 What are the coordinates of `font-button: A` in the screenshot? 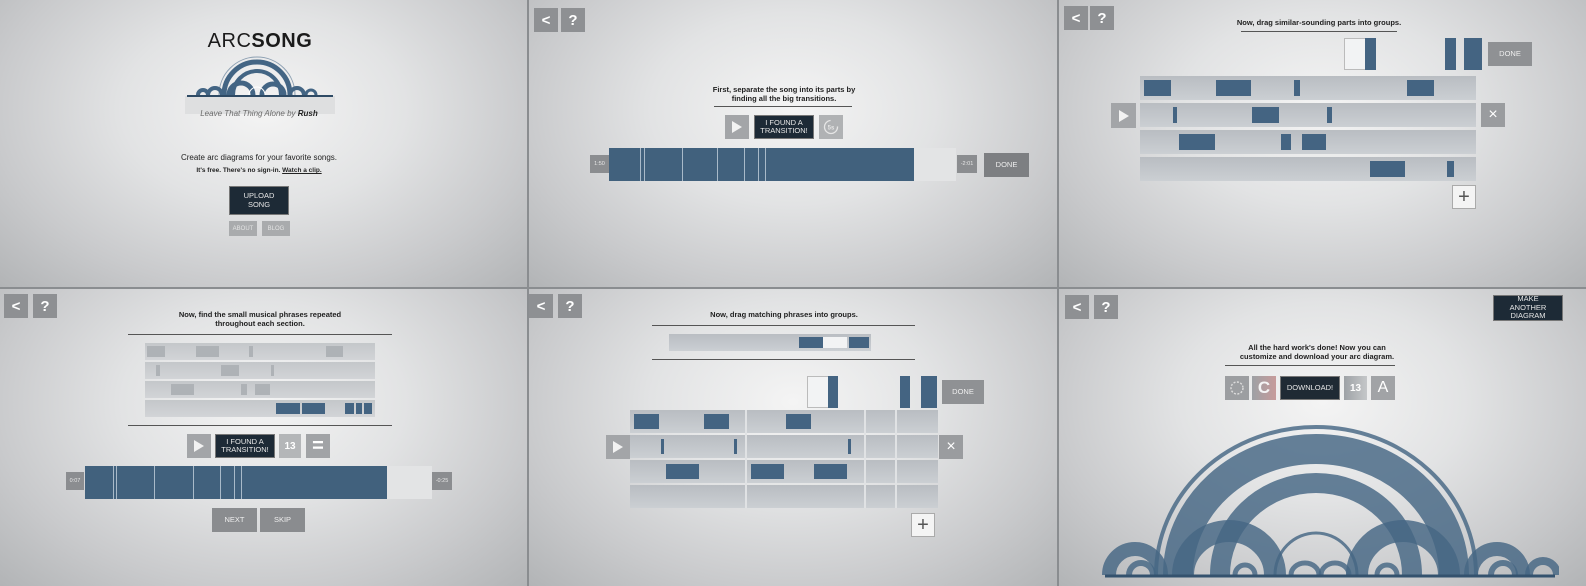 It's located at (1383, 388).